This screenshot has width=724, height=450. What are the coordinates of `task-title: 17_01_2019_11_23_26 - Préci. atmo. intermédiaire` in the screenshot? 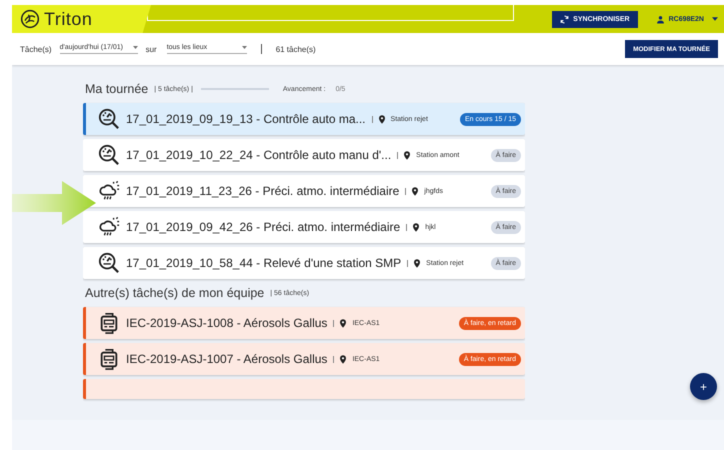 It's located at (263, 191).